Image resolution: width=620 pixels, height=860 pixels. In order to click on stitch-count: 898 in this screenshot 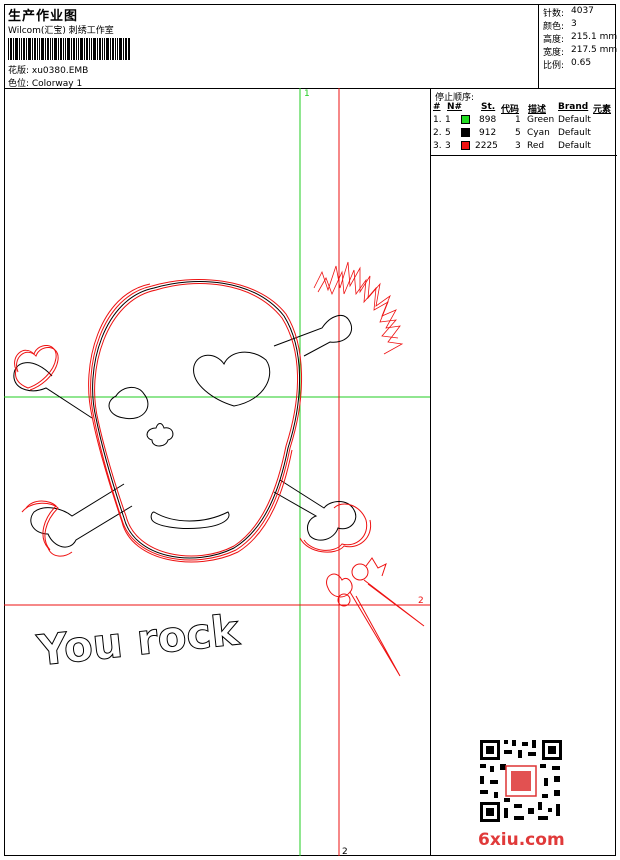, I will do `click(488, 120)`.